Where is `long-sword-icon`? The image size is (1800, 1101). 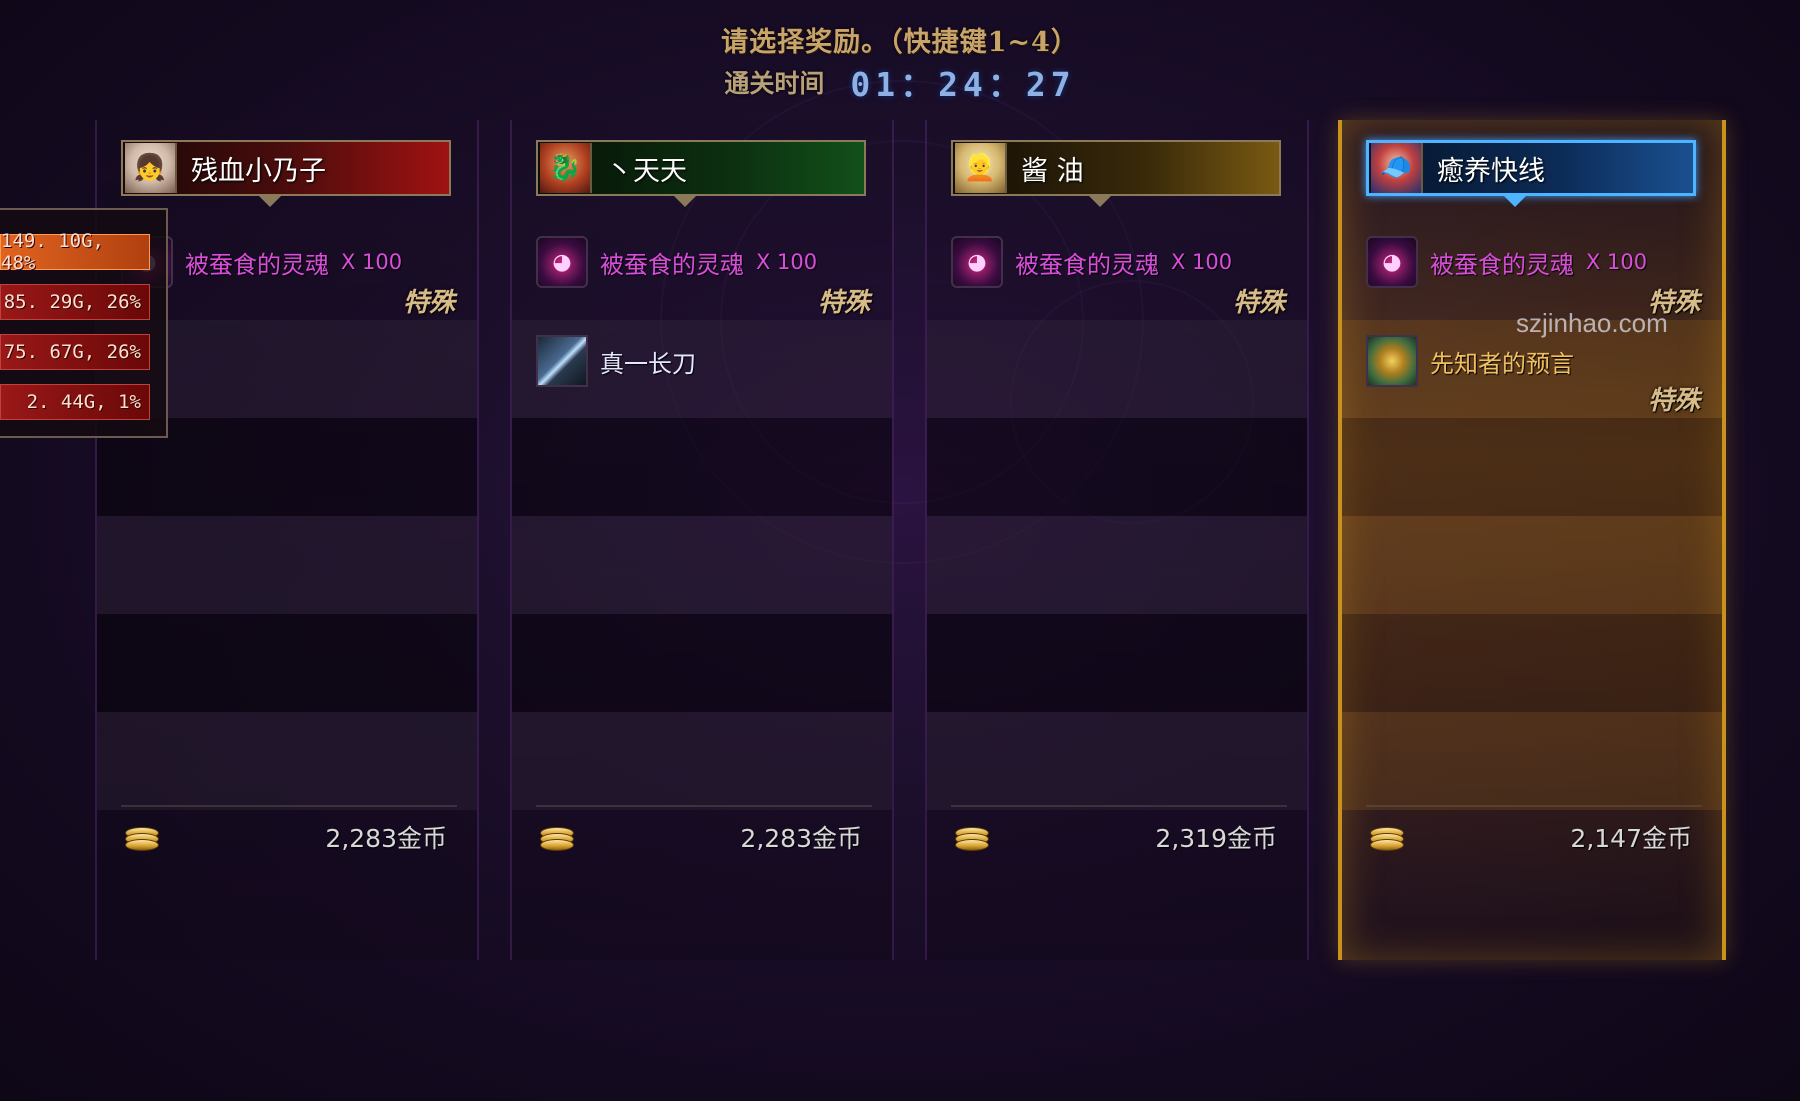 long-sword-icon is located at coordinates (562, 361).